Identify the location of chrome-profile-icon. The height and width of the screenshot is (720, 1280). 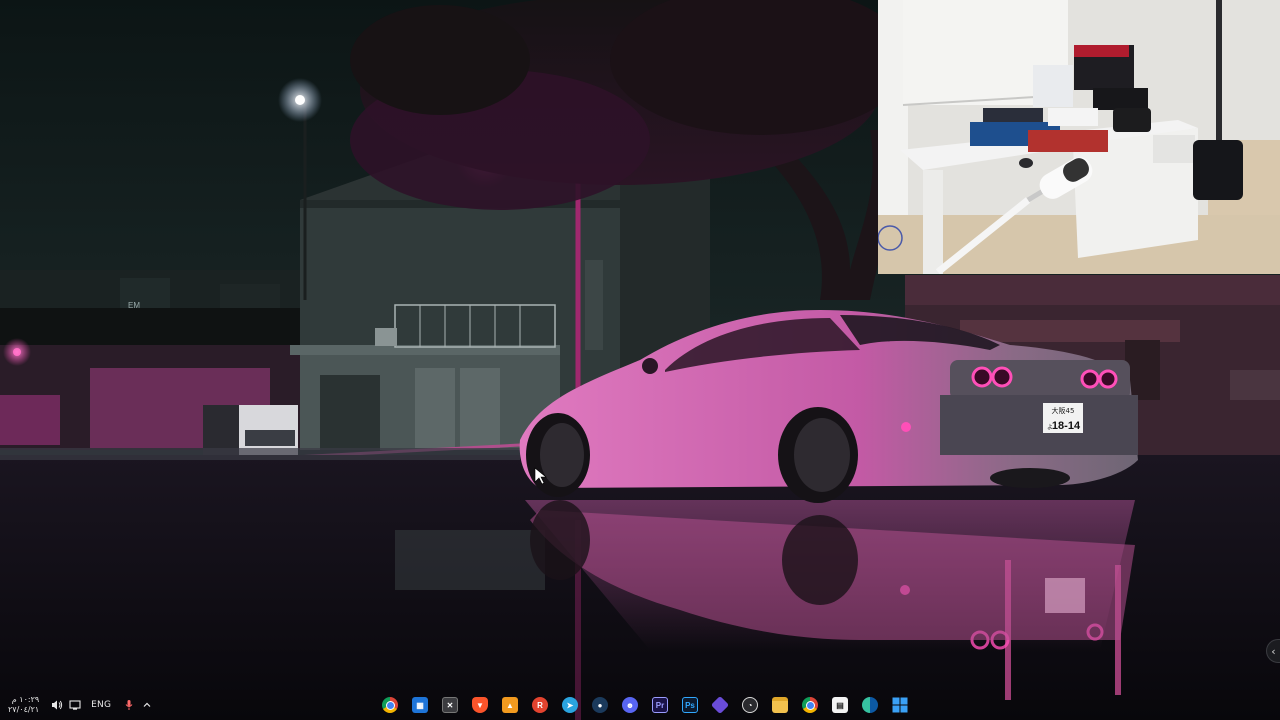
(810, 705).